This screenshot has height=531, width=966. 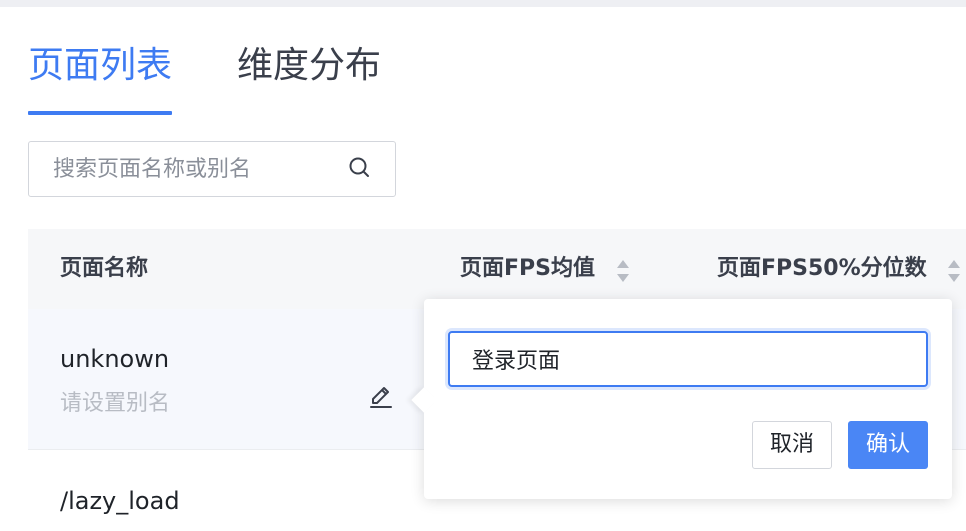 I want to click on column-header-fps-mean: 页面FPS均值, so click(x=527, y=269).